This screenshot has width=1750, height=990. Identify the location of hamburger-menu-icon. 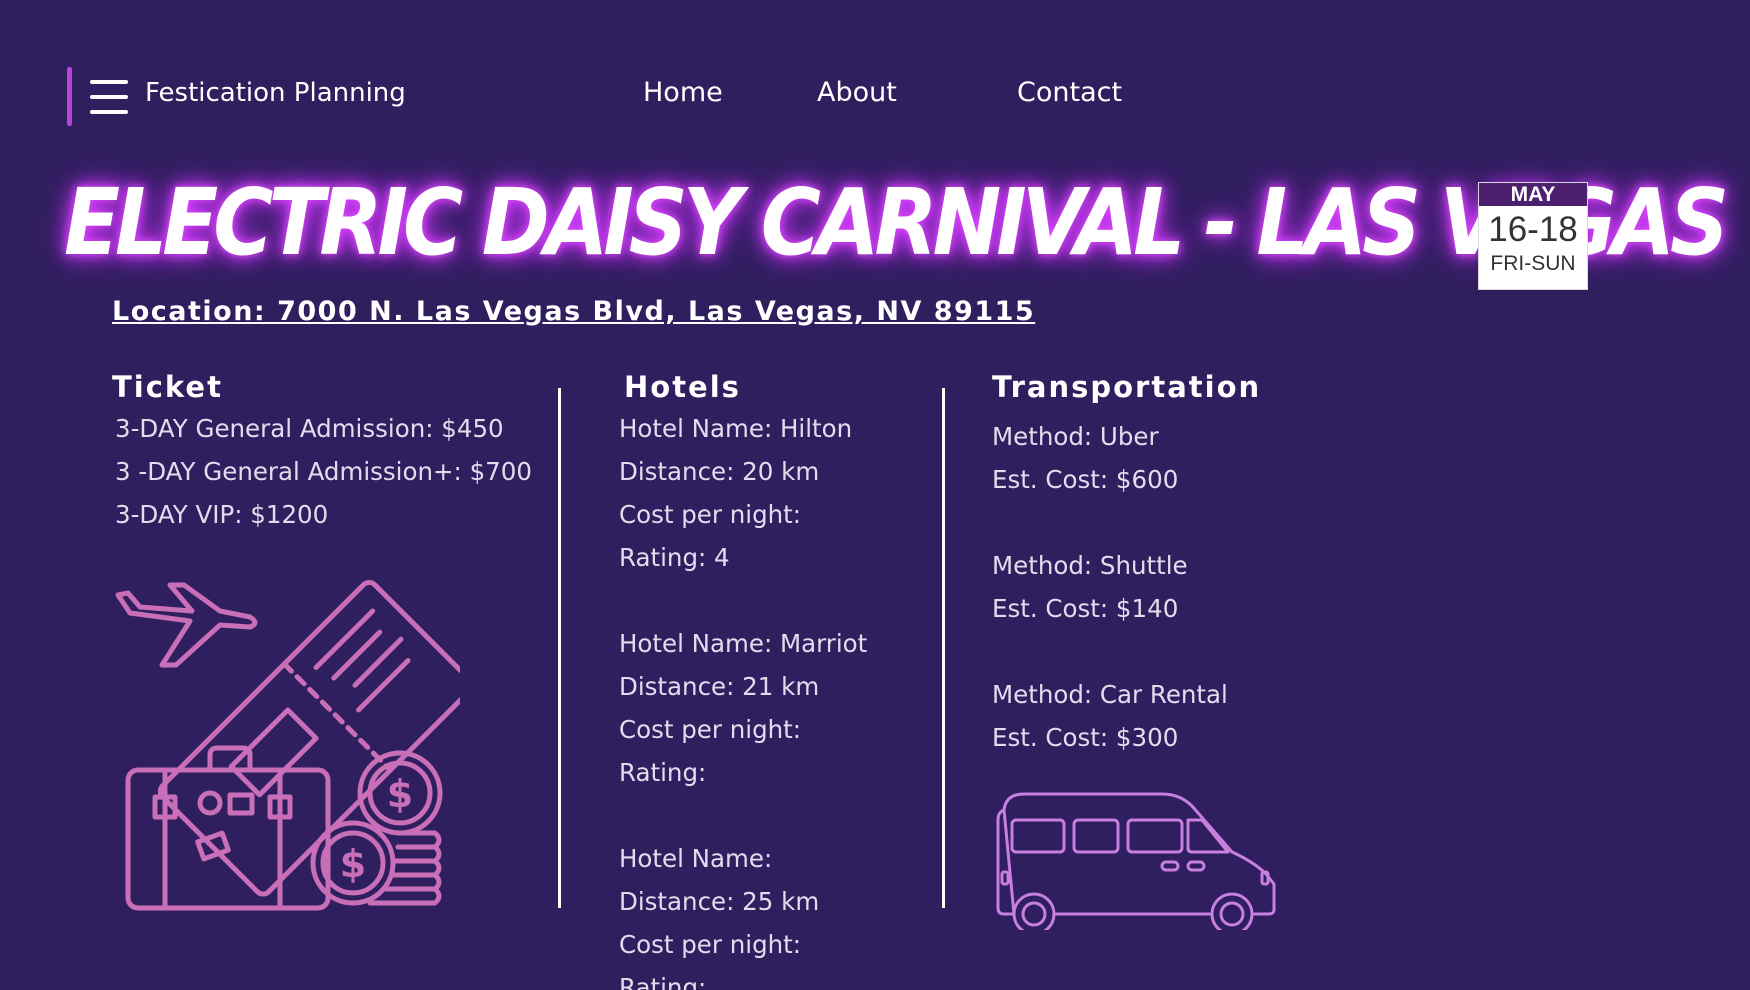
(109, 97).